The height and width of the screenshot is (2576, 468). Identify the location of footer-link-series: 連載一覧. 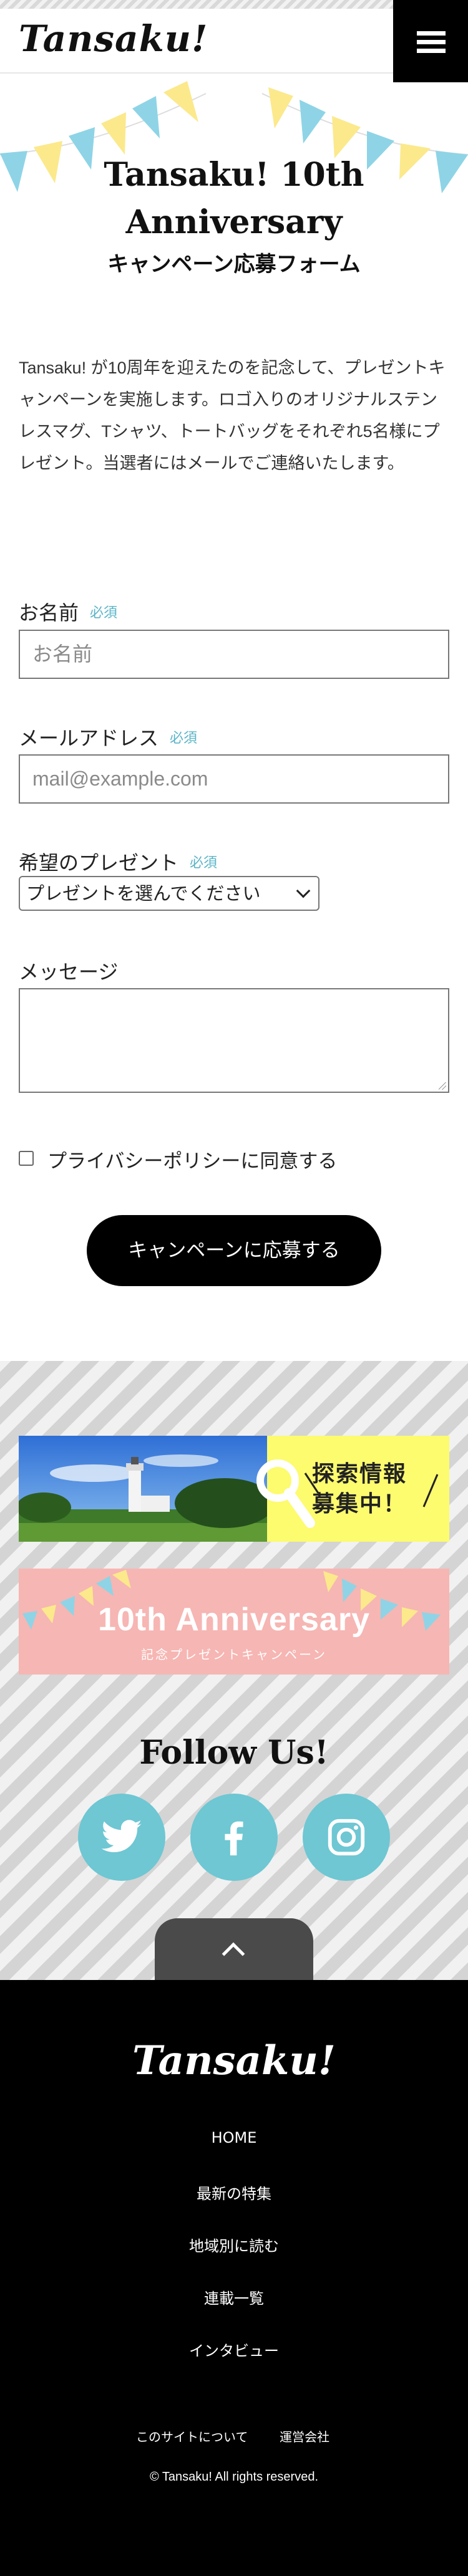
(234, 2297).